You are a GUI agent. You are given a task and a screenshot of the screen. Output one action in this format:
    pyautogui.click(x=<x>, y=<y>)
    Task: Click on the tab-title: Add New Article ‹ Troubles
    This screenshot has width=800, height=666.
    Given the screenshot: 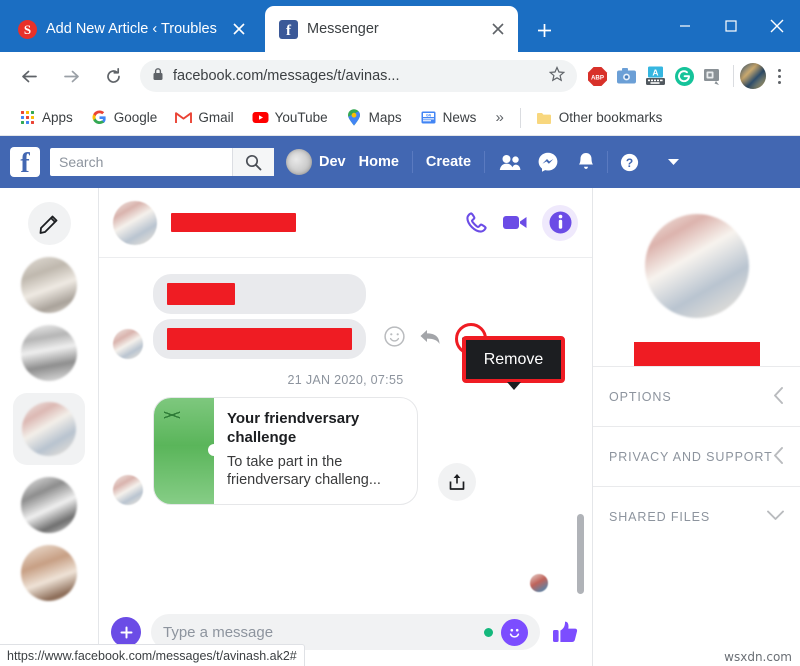 What is the action you would take?
    pyautogui.click(x=131, y=29)
    